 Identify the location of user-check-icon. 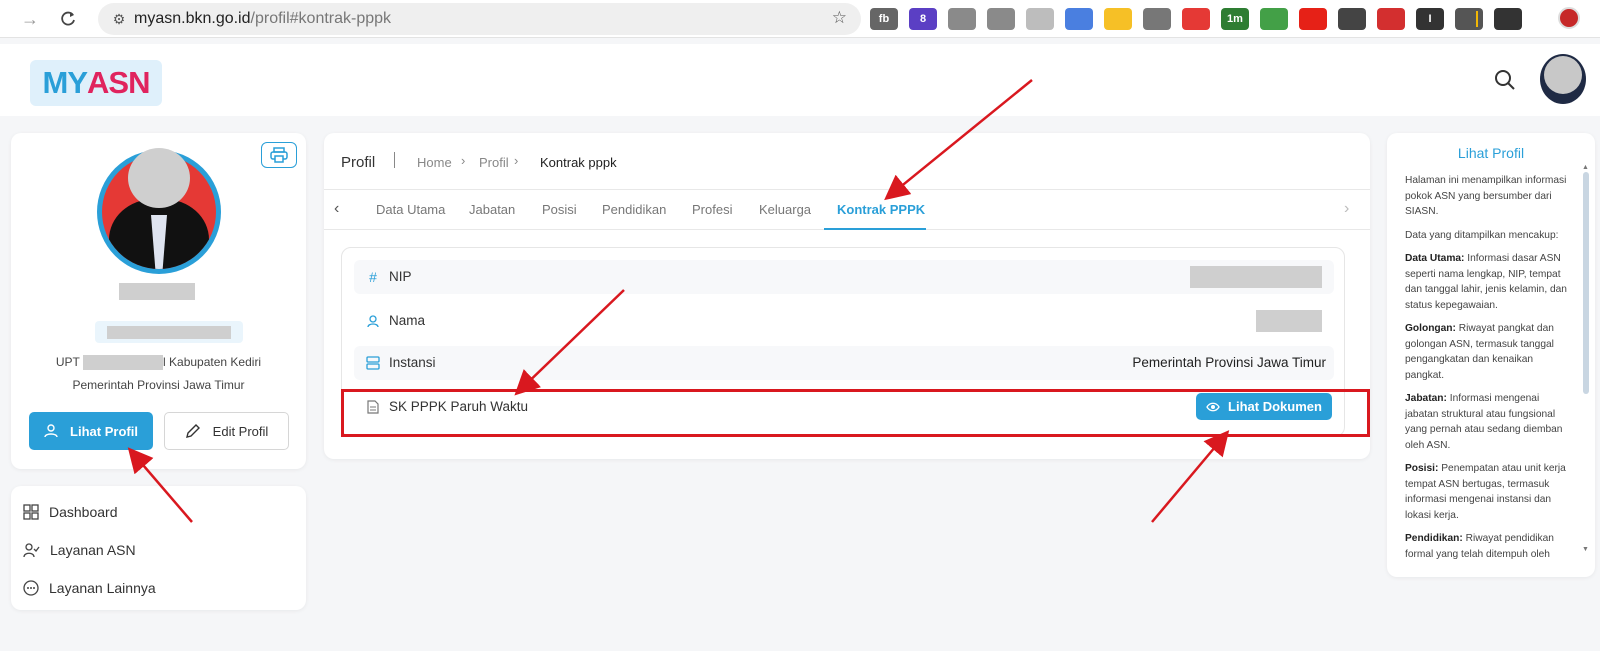
(31, 550).